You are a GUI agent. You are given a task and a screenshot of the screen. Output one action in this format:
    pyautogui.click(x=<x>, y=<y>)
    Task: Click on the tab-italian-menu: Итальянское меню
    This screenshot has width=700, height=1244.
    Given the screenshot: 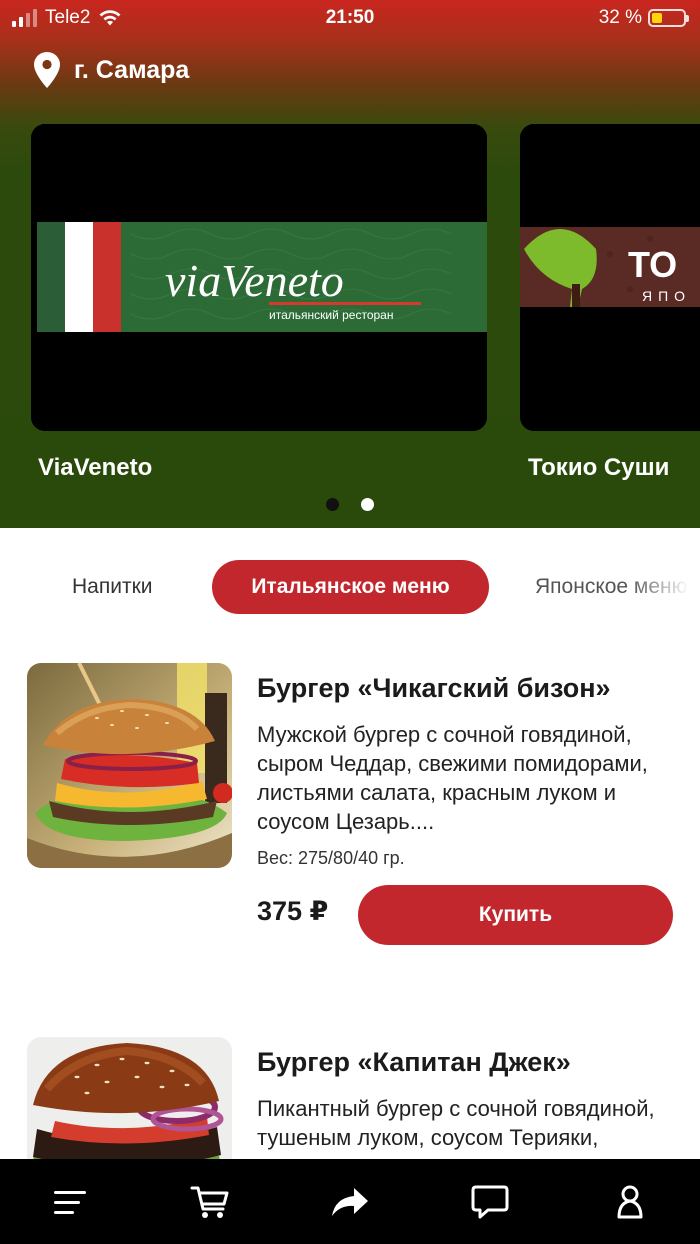 What is the action you would take?
    pyautogui.click(x=350, y=587)
    